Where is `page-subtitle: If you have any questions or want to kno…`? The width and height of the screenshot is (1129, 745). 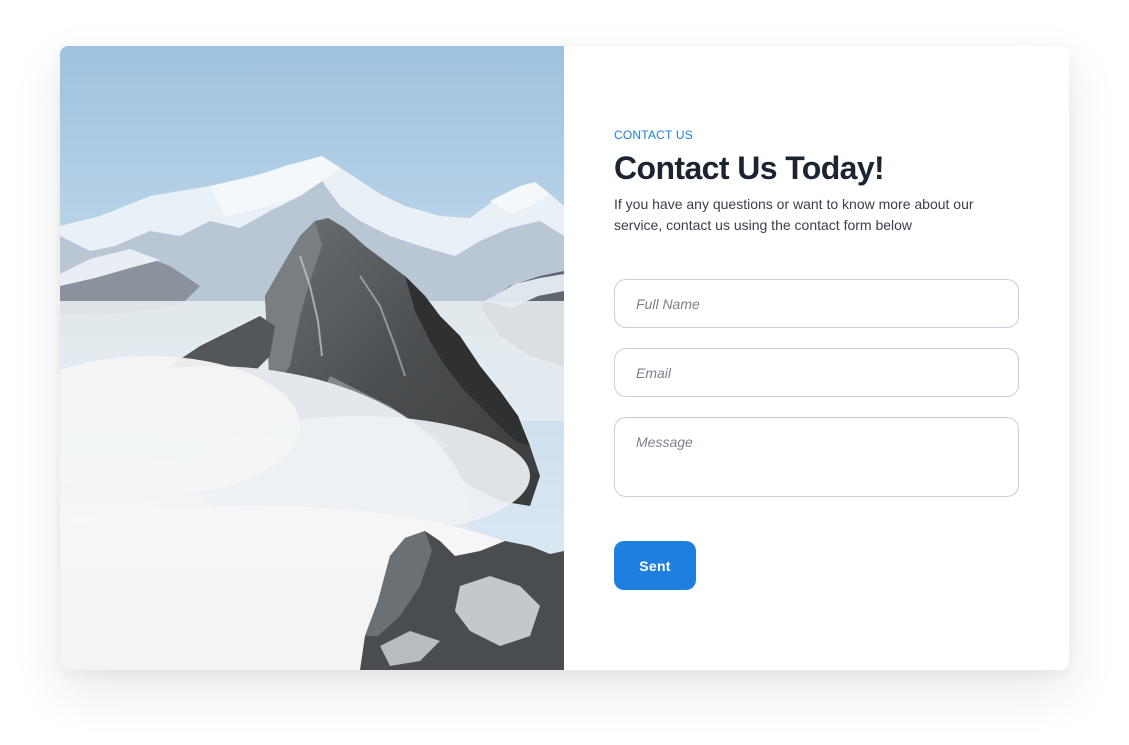
page-subtitle: If you have any questions or want to kno… is located at coordinates (794, 214).